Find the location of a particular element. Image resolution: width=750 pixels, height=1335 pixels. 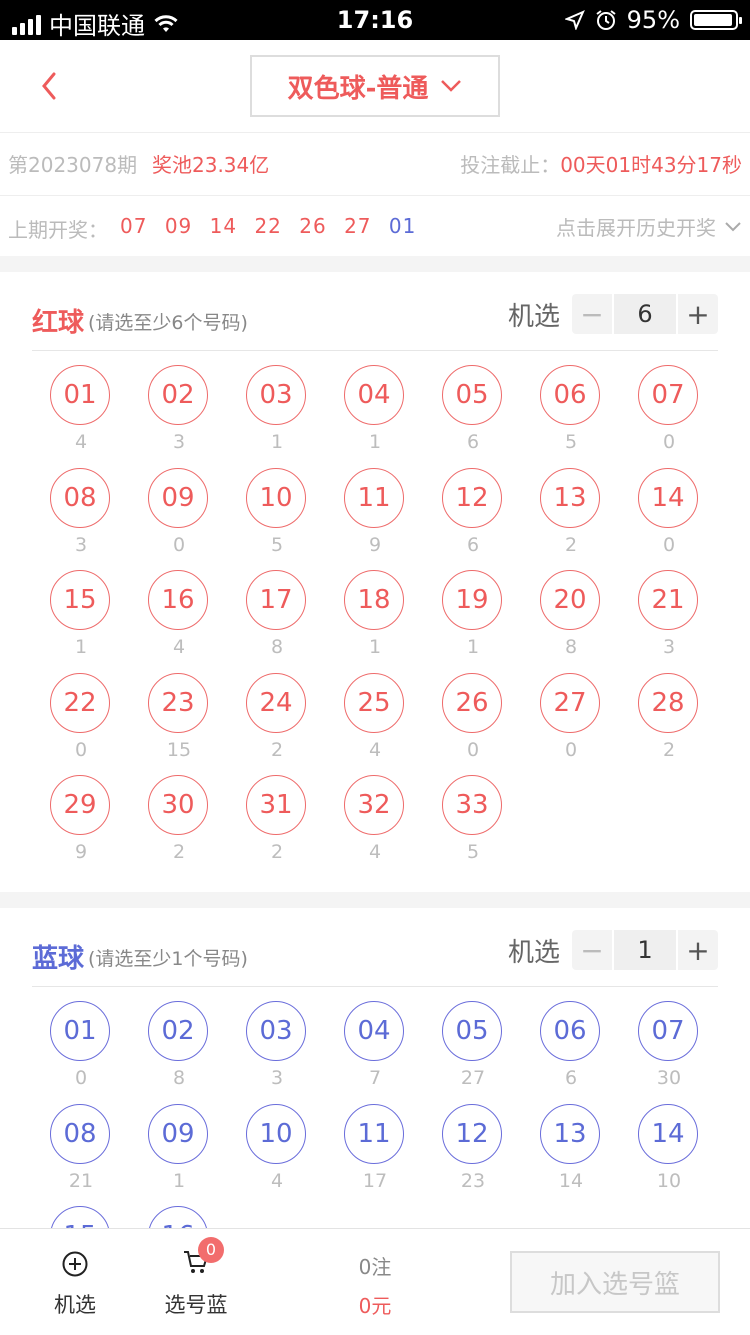

deadline: 投注截止：00天01时43分17秒 is located at coordinates (601, 163).